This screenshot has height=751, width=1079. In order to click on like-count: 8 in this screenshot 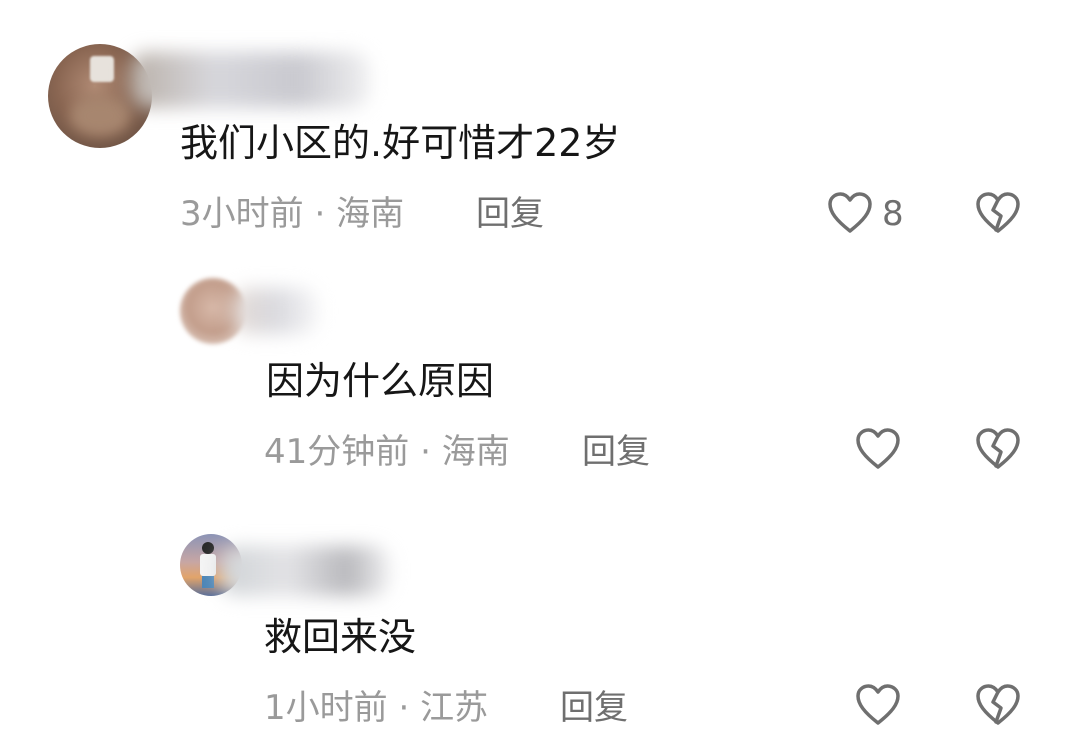, I will do `click(893, 214)`.